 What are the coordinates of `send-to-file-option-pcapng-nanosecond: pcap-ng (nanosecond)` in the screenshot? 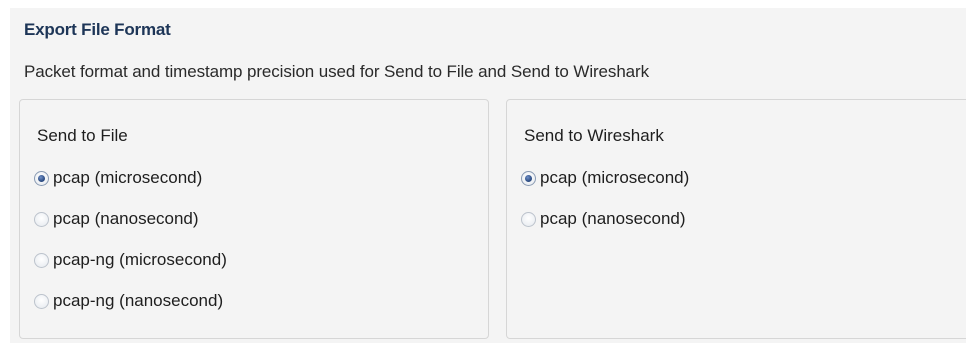 It's located at (128, 301).